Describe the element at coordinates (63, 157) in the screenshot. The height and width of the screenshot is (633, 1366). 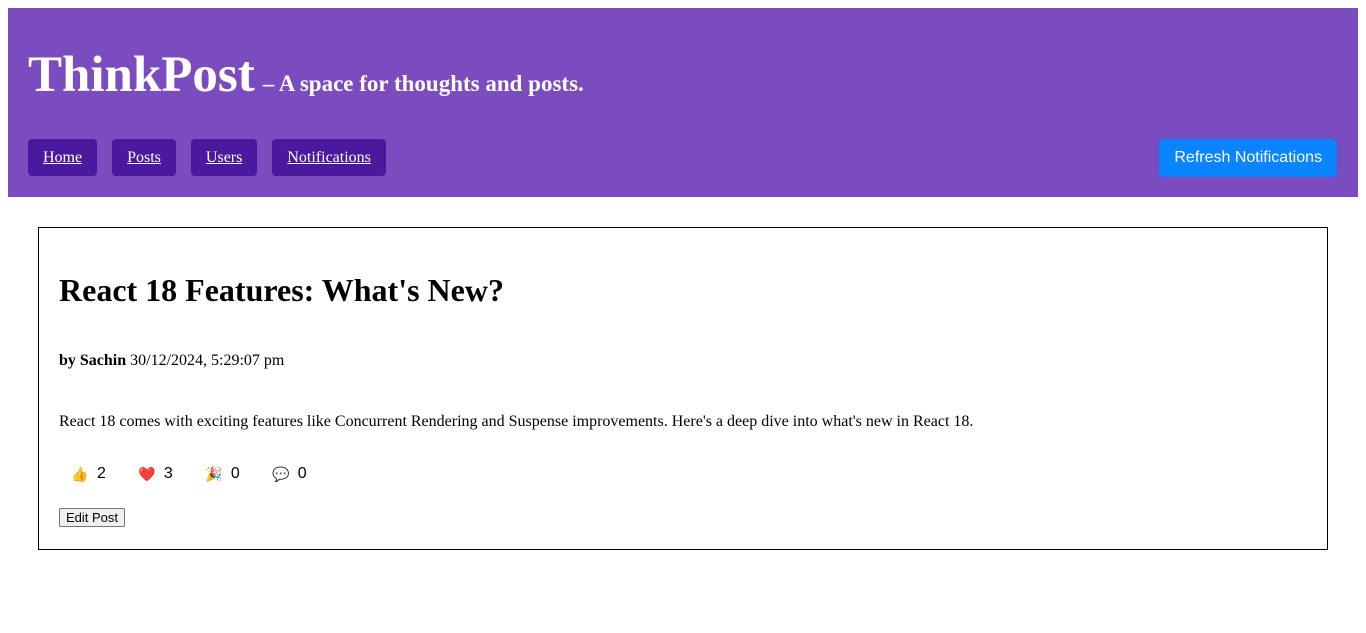
I see `nav-home-link: Home` at that location.